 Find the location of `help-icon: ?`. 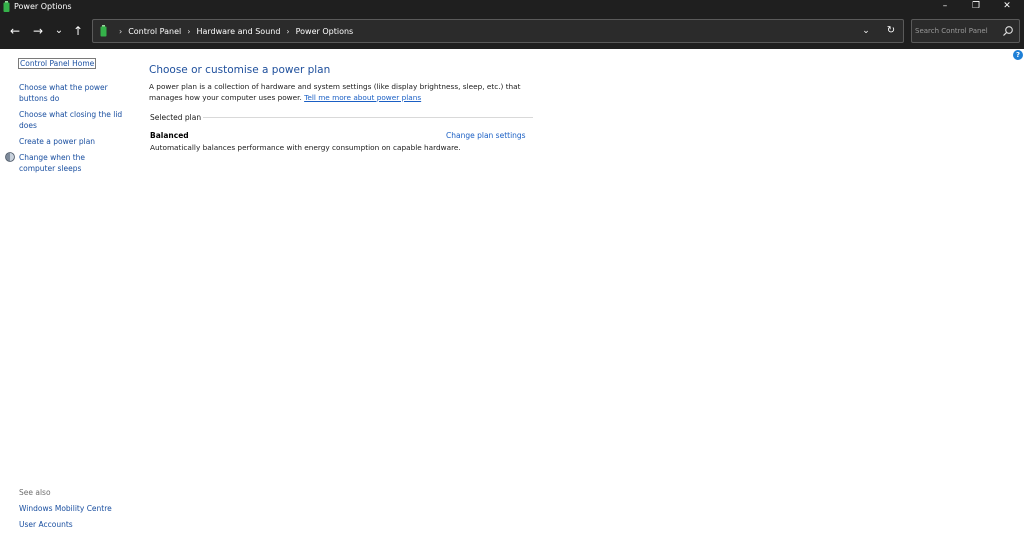

help-icon: ? is located at coordinates (1018, 55).